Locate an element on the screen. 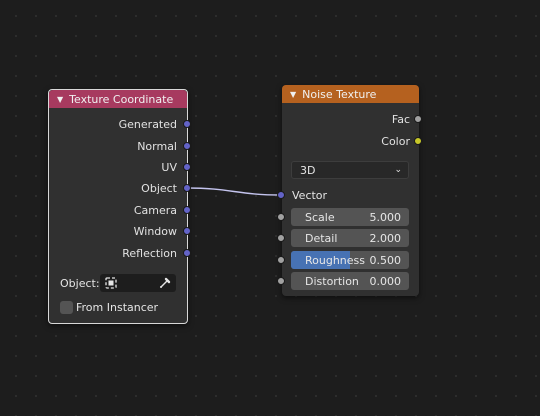  output-object-socket is located at coordinates (187, 188).